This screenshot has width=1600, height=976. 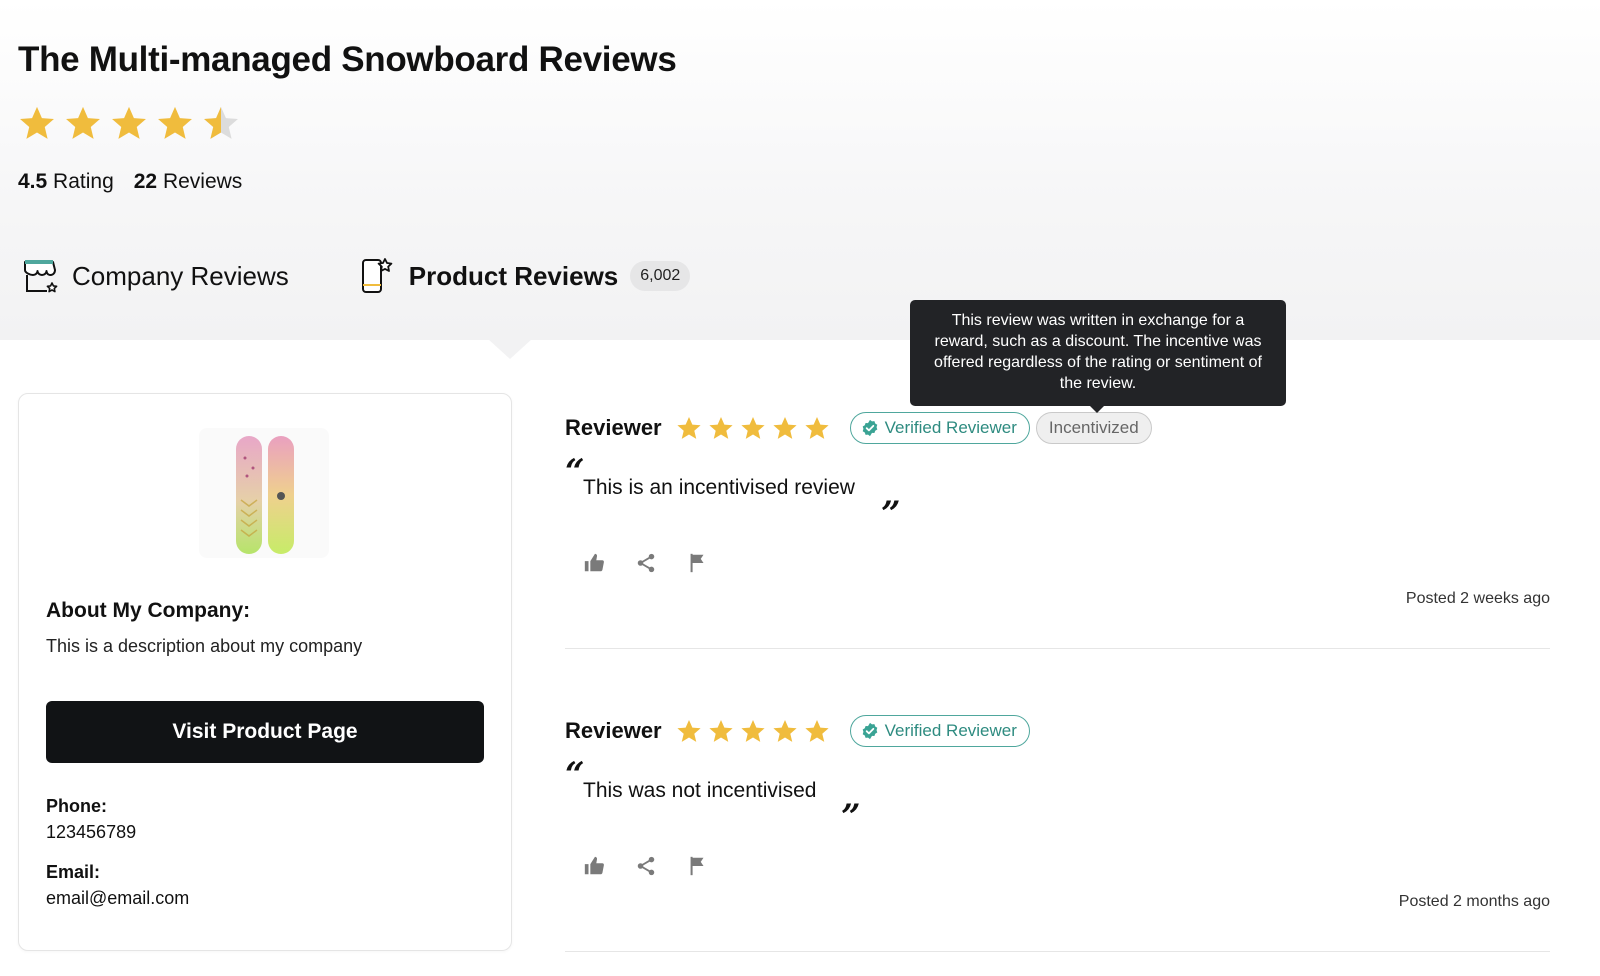 I want to click on posted-date: Posted 2 weeks ago, so click(x=1477, y=598).